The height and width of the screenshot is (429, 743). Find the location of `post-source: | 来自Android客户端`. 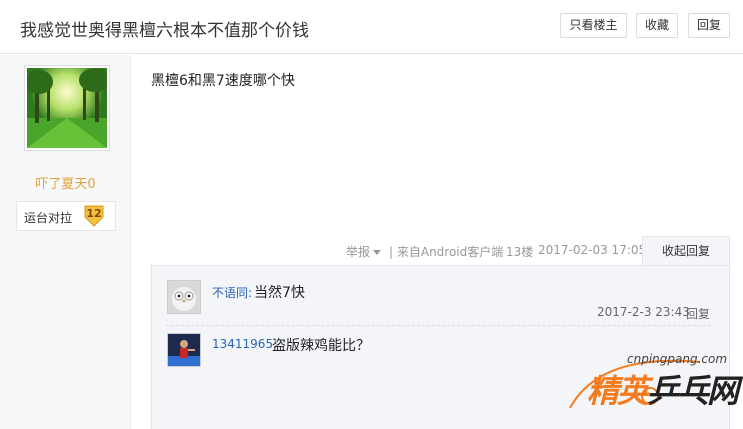

post-source: | 来自Android客户端 is located at coordinates (446, 252).